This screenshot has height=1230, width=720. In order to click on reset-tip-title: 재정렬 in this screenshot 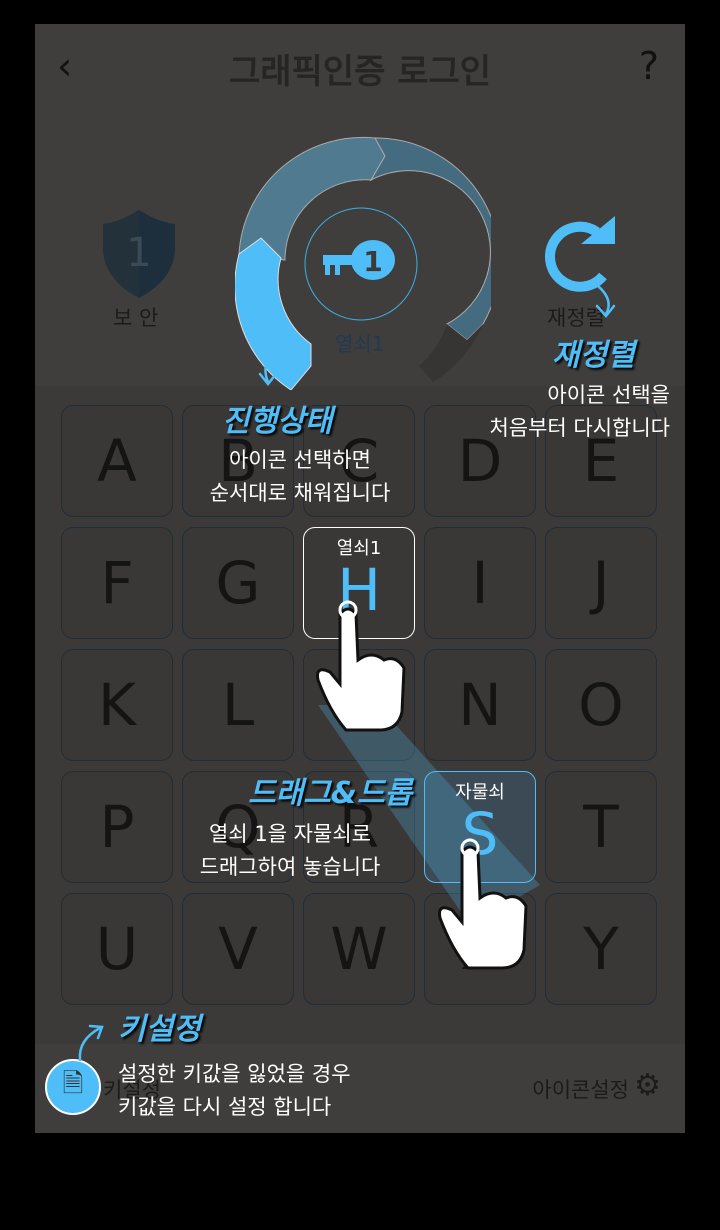, I will do `click(593, 355)`.